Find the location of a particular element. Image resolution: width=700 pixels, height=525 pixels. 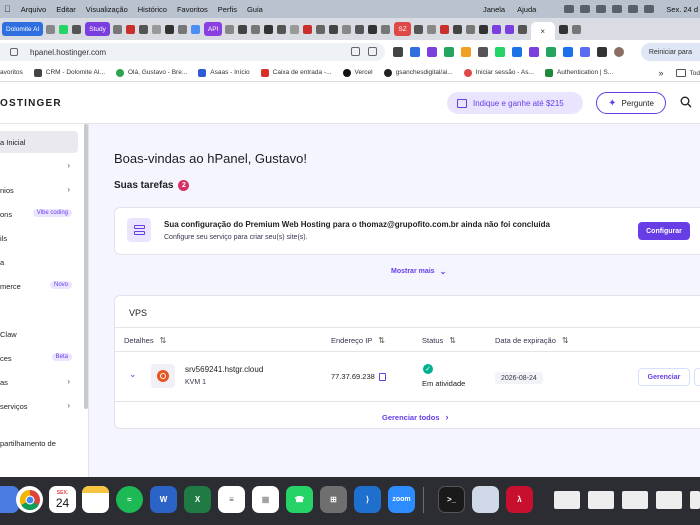

calculator-icon: ⊞ is located at coordinates (333, 499).